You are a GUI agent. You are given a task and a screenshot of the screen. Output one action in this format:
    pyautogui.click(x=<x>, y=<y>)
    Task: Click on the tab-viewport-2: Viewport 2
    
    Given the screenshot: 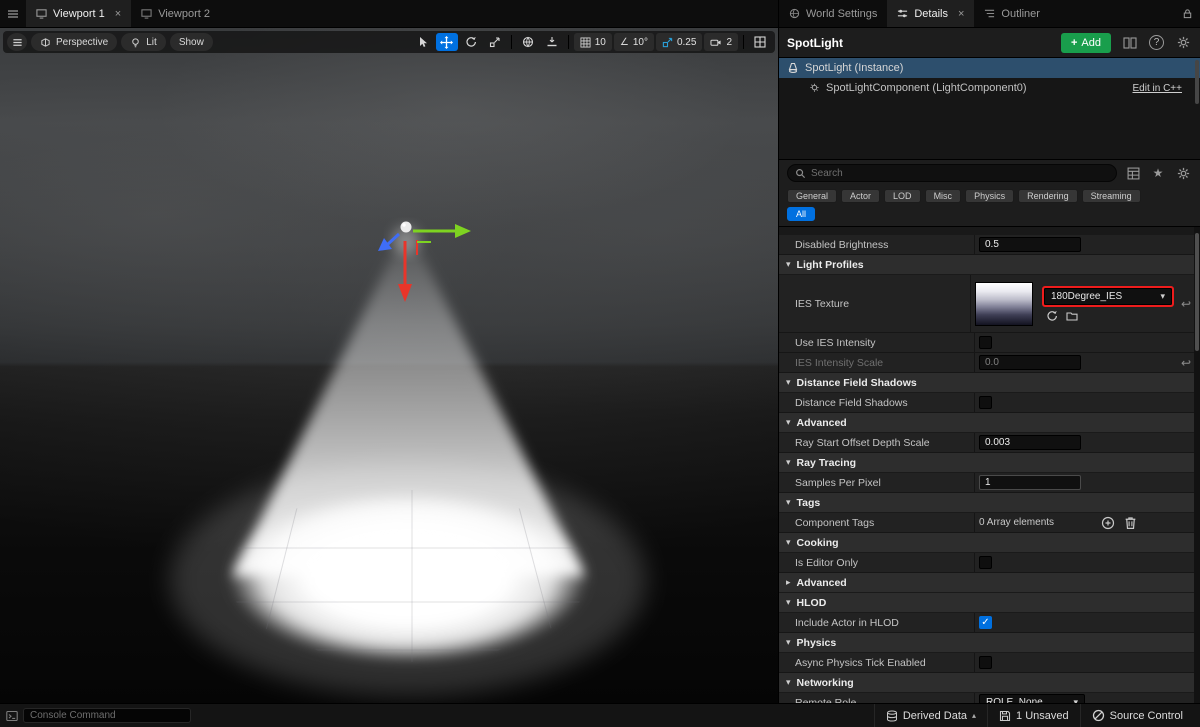 What is the action you would take?
    pyautogui.click(x=175, y=13)
    